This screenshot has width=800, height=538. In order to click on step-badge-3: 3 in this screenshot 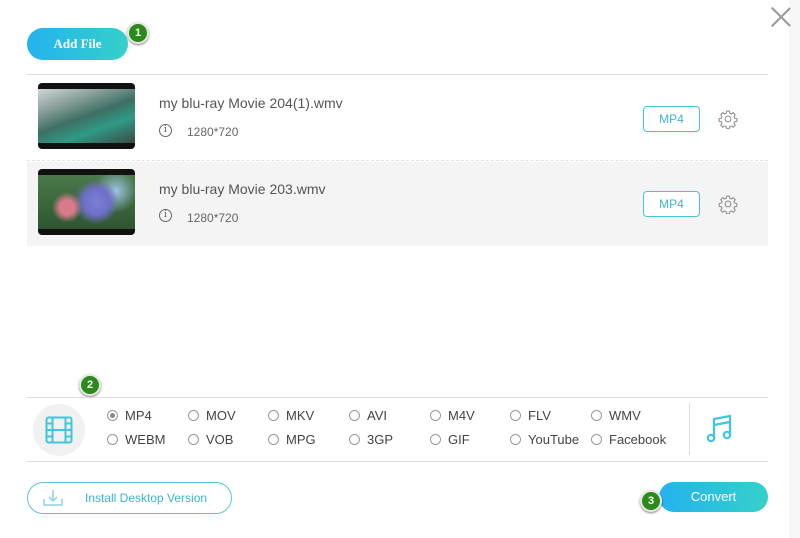, I will do `click(651, 501)`.